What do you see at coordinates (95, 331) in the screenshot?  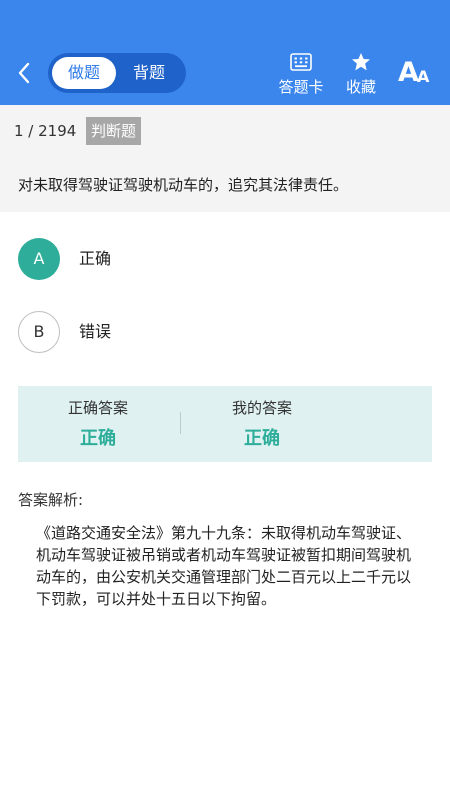 I see `option-b-text: 错误` at bounding box center [95, 331].